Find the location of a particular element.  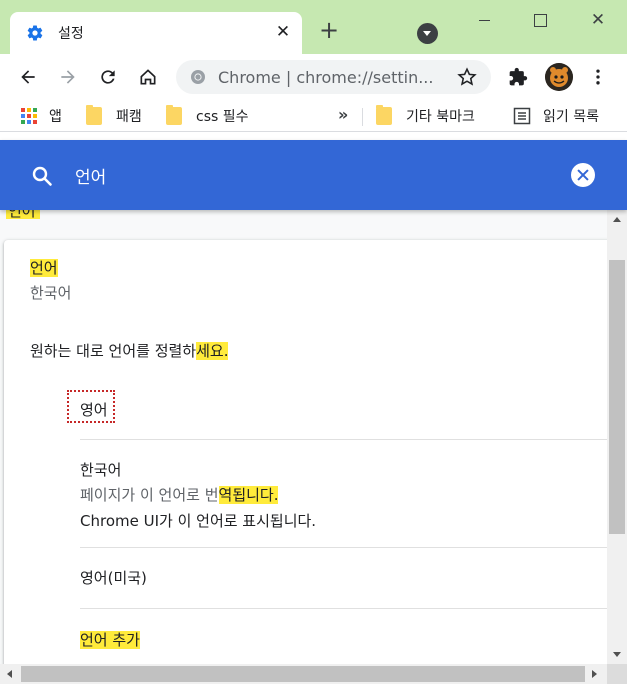

tab-search-button is located at coordinates (427, 33).